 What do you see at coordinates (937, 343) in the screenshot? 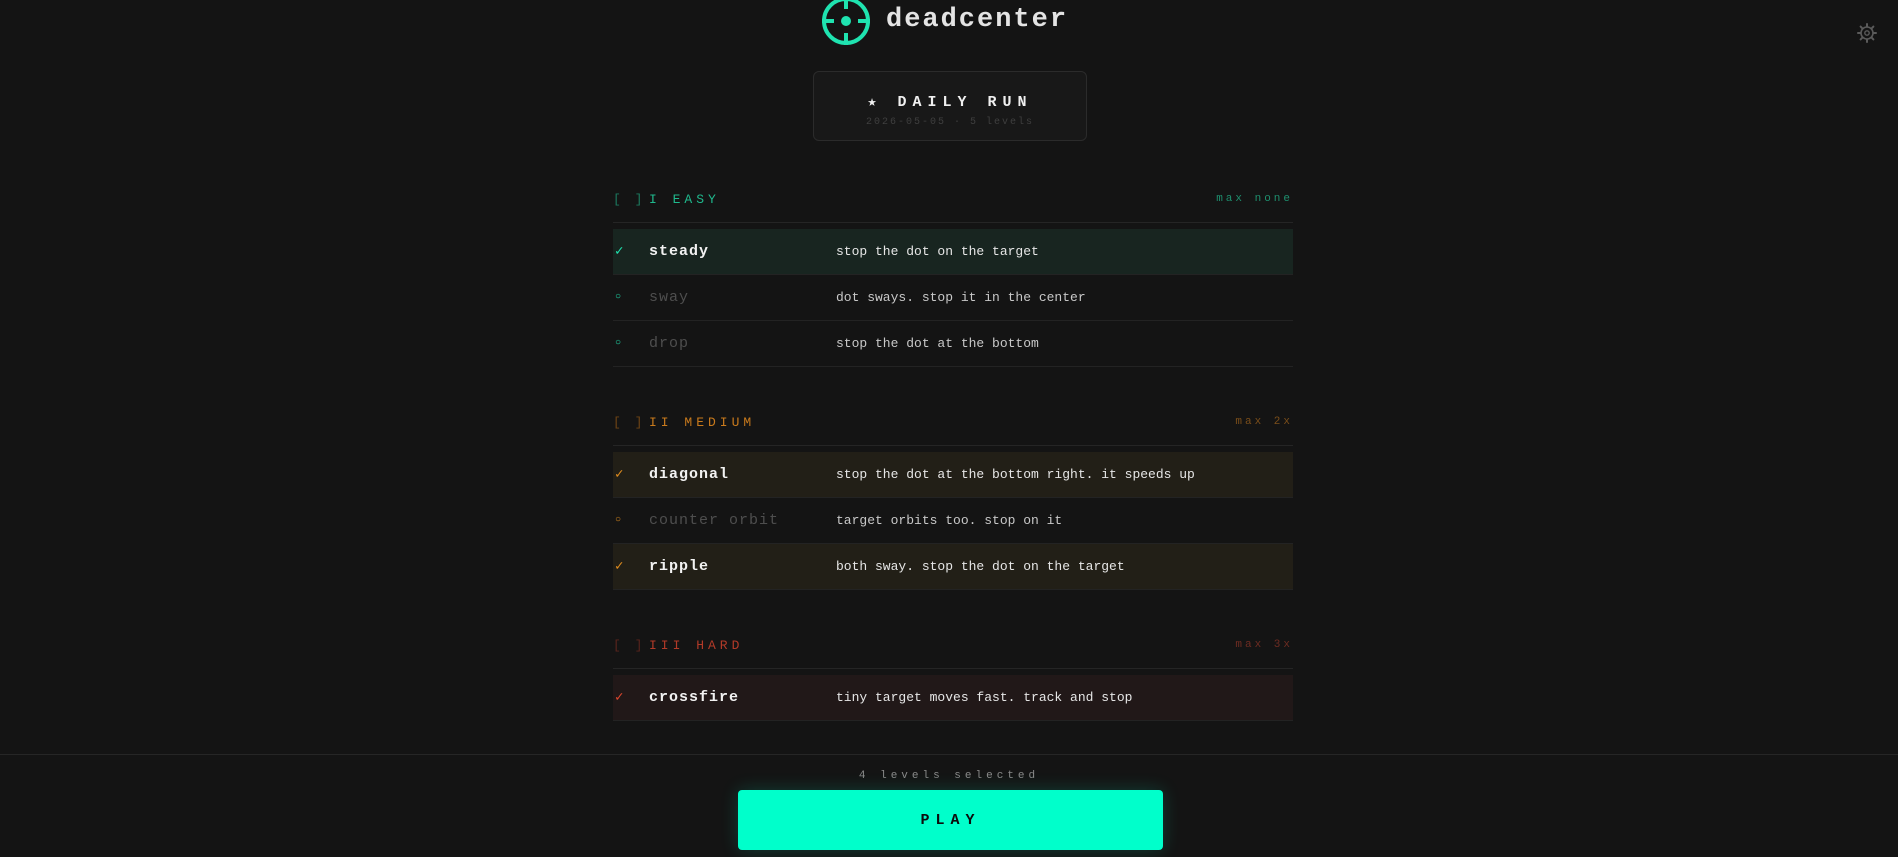
I see `level-description: stop the dot at the bottom` at bounding box center [937, 343].